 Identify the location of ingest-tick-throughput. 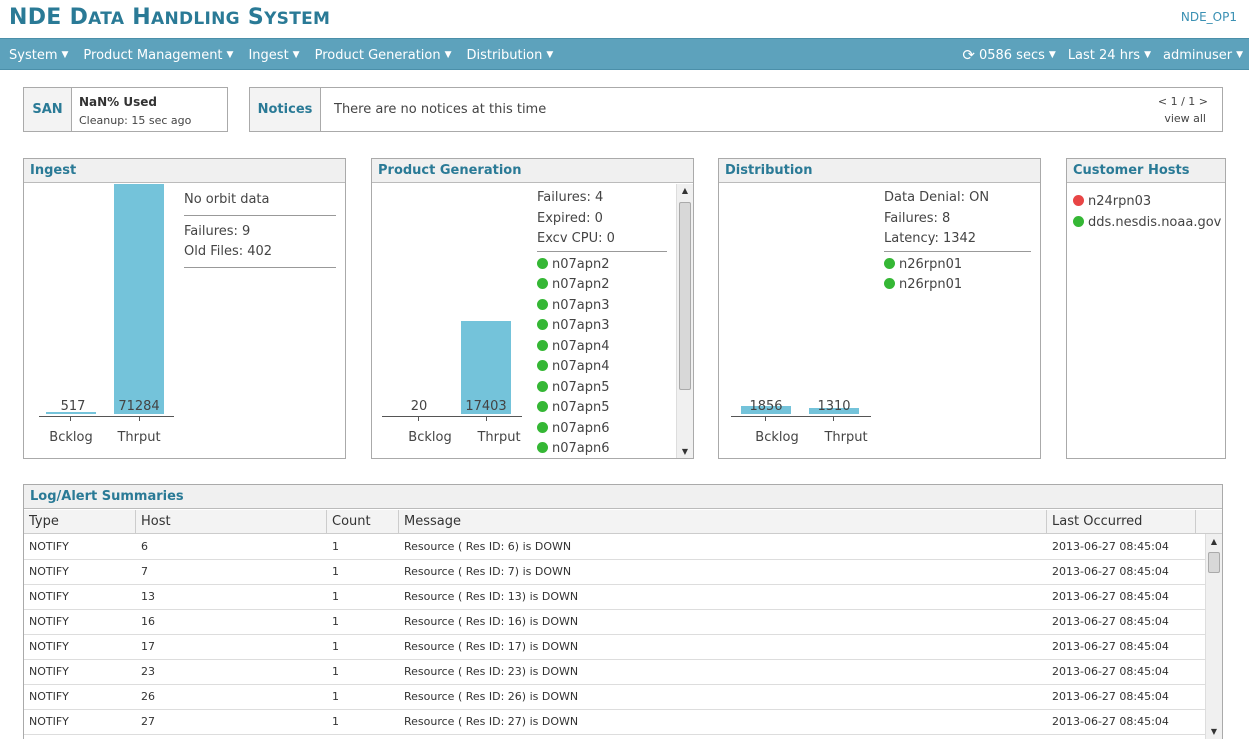
(139, 418).